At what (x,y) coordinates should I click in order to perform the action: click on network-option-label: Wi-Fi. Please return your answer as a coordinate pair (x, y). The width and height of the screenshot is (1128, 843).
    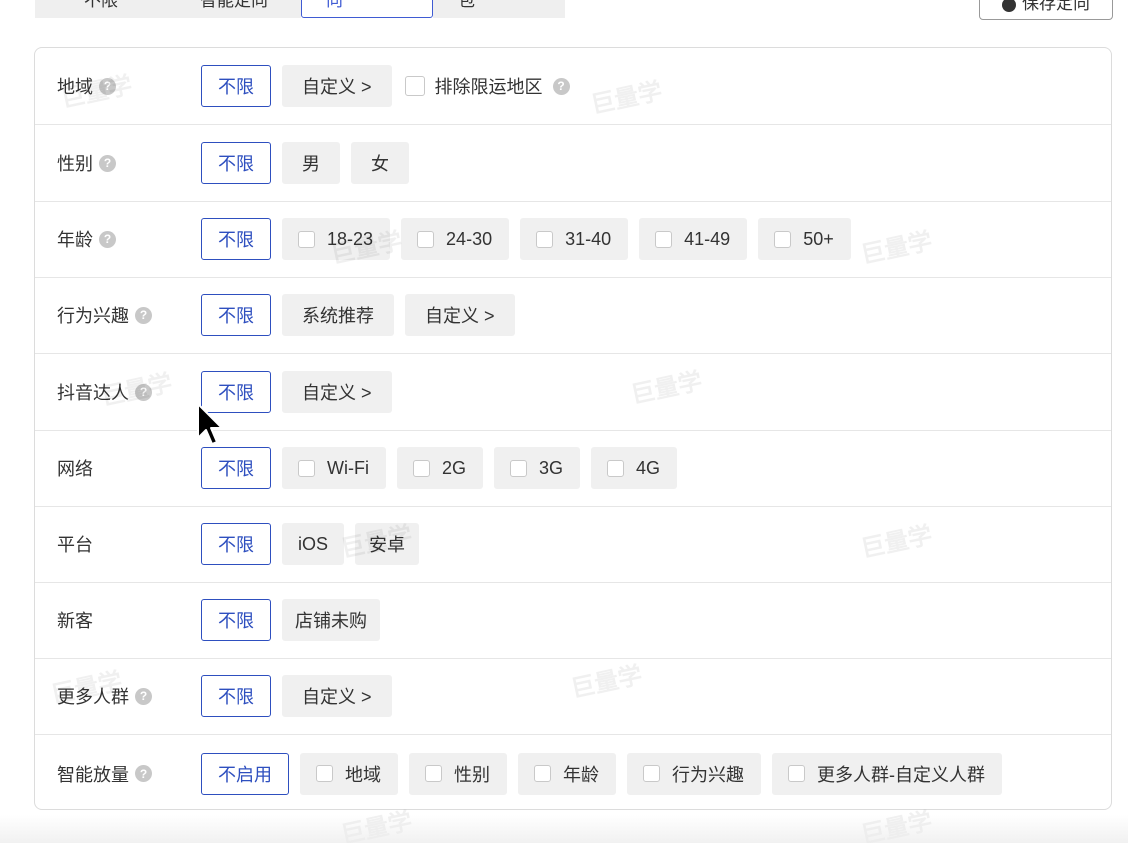
    Looking at the image, I should click on (348, 467).